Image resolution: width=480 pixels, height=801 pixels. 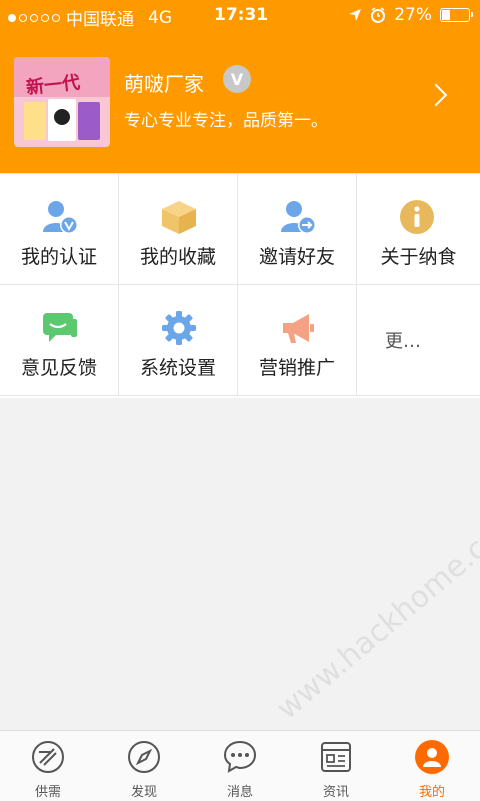 I want to click on person-icon, so click(x=432, y=757).